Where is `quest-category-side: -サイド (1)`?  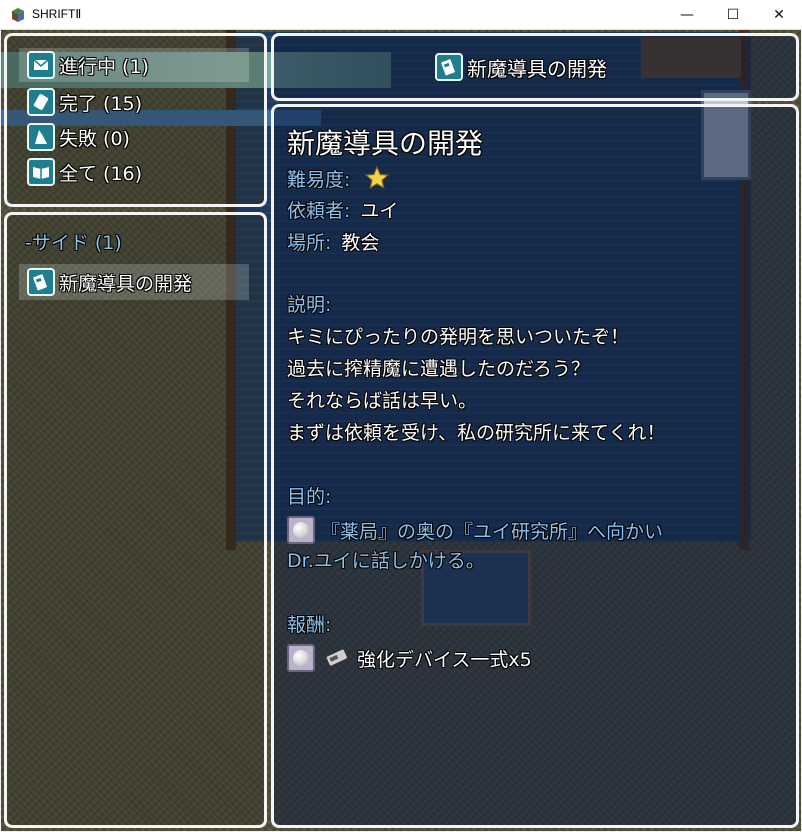
quest-category-side: -サイド (1) is located at coordinates (73, 241).